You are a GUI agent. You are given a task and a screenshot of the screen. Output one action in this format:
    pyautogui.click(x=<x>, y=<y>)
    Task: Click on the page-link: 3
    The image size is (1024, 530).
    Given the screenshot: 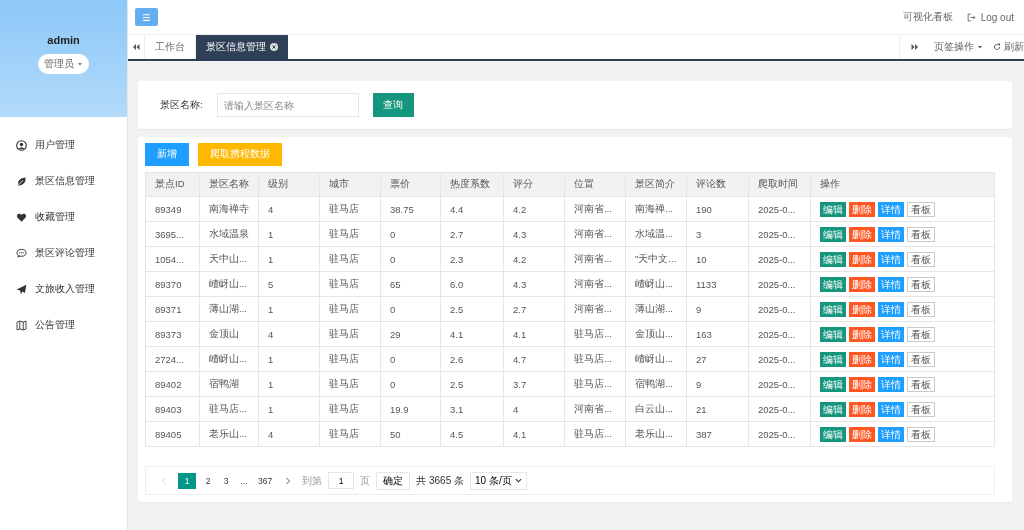 What is the action you would take?
    pyautogui.click(x=226, y=480)
    